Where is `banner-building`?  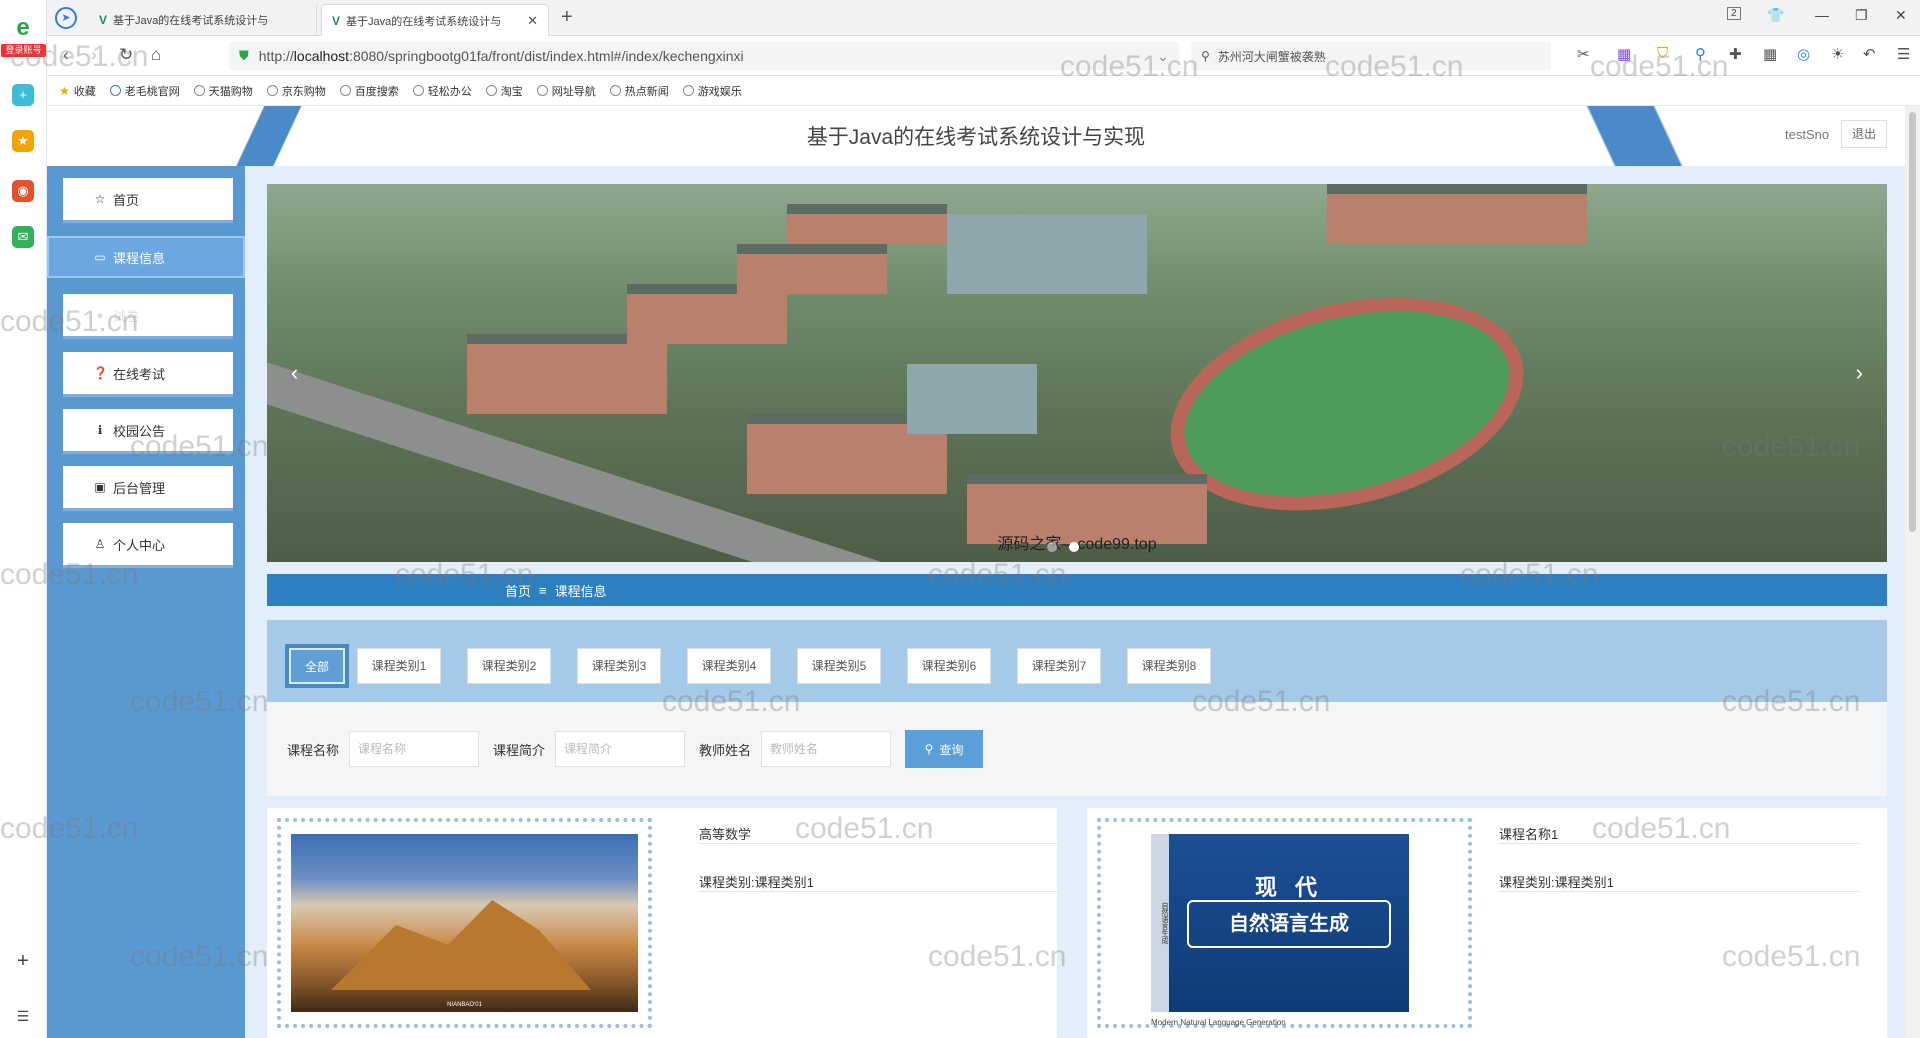
banner-building is located at coordinates (1457, 214).